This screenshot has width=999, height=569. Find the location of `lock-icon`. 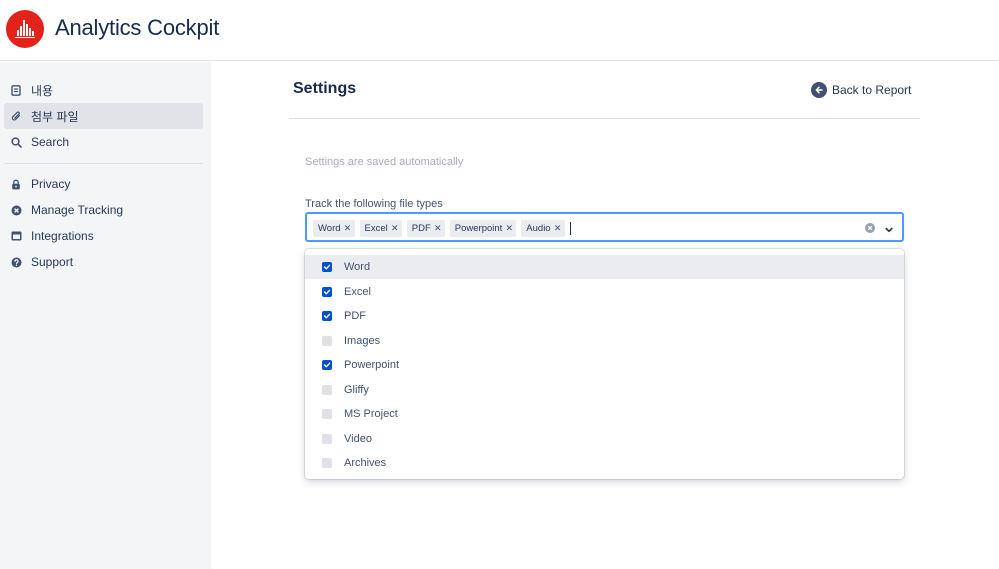

lock-icon is located at coordinates (16, 184).